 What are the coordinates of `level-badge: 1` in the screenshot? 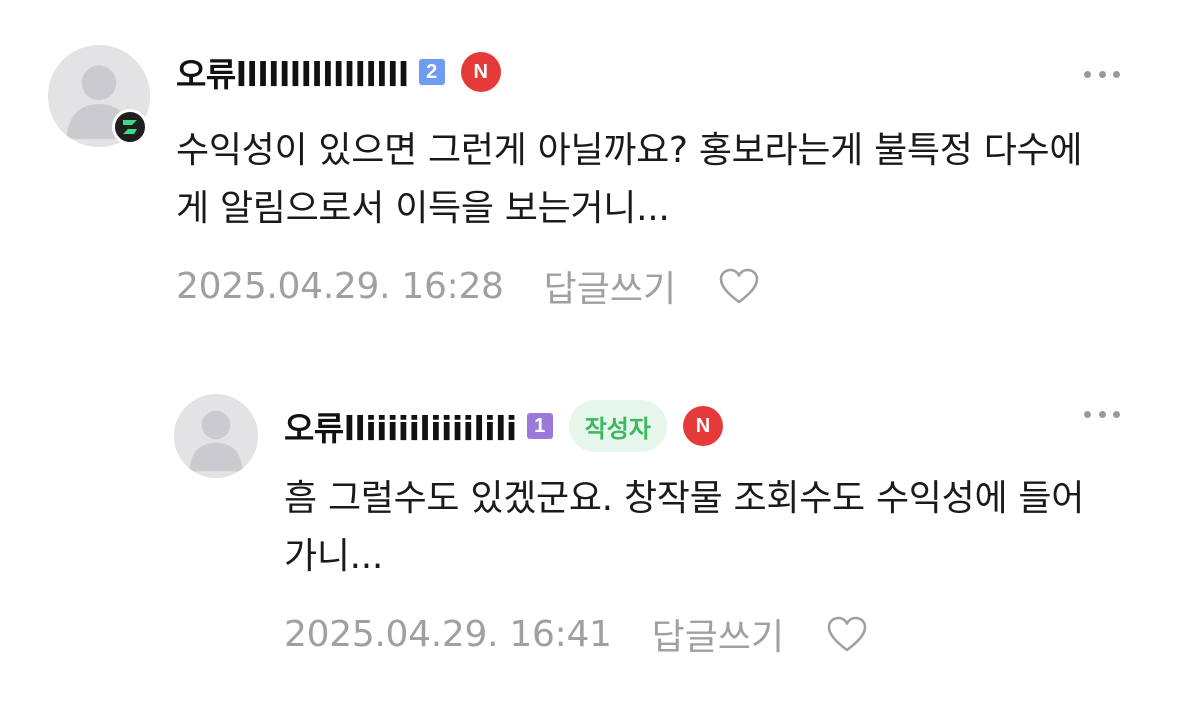 It's located at (539, 426).